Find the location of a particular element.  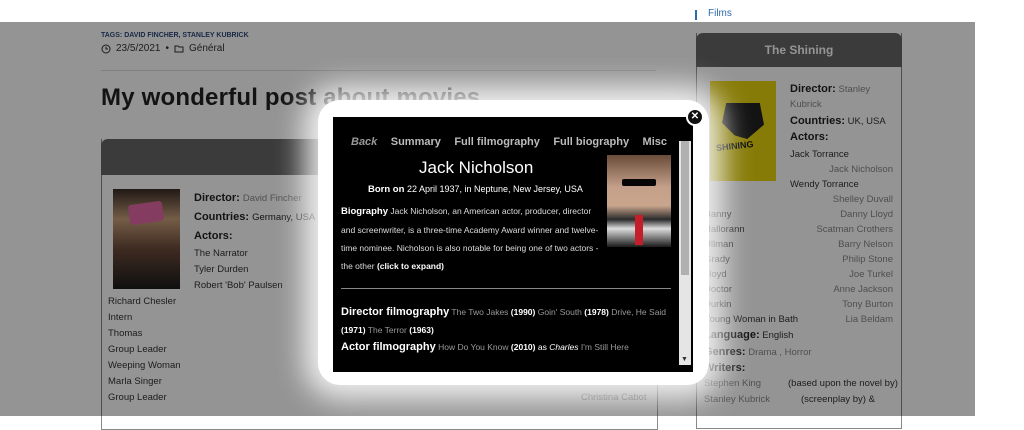

film-link: Drive, He Said is located at coordinates (638, 312).